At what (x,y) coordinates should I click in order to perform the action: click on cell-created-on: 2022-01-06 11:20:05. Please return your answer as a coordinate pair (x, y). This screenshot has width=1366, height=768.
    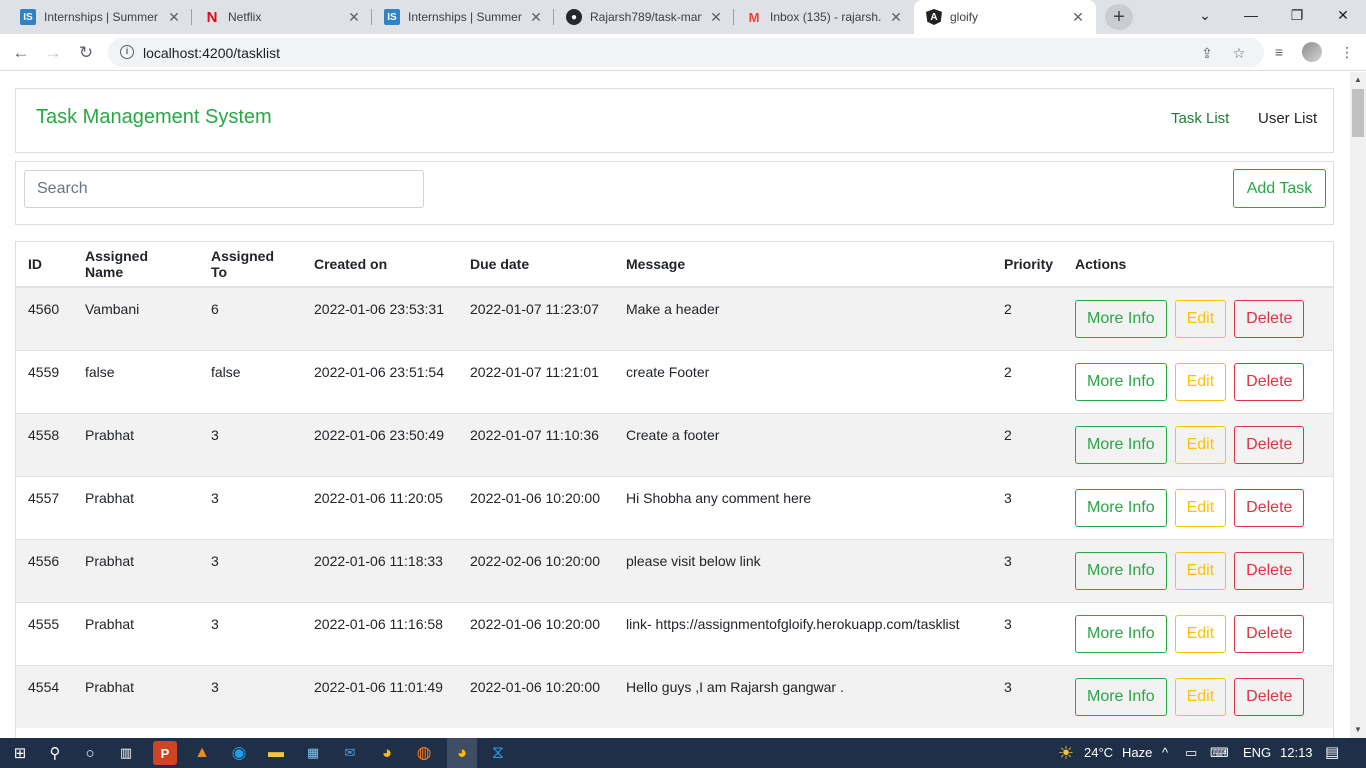
    Looking at the image, I should click on (380, 507).